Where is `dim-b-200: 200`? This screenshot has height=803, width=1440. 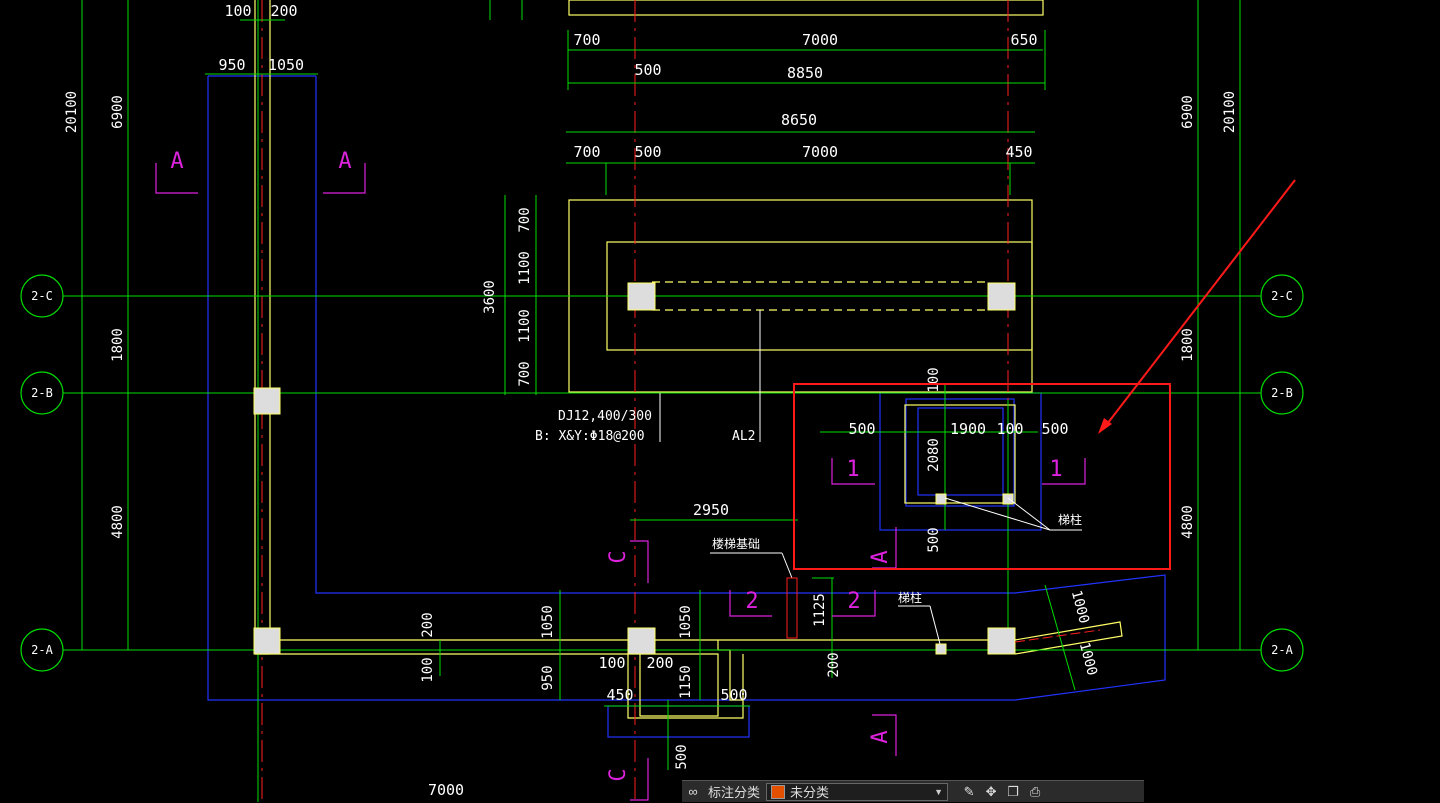
dim-b-200: 200 is located at coordinates (659, 663).